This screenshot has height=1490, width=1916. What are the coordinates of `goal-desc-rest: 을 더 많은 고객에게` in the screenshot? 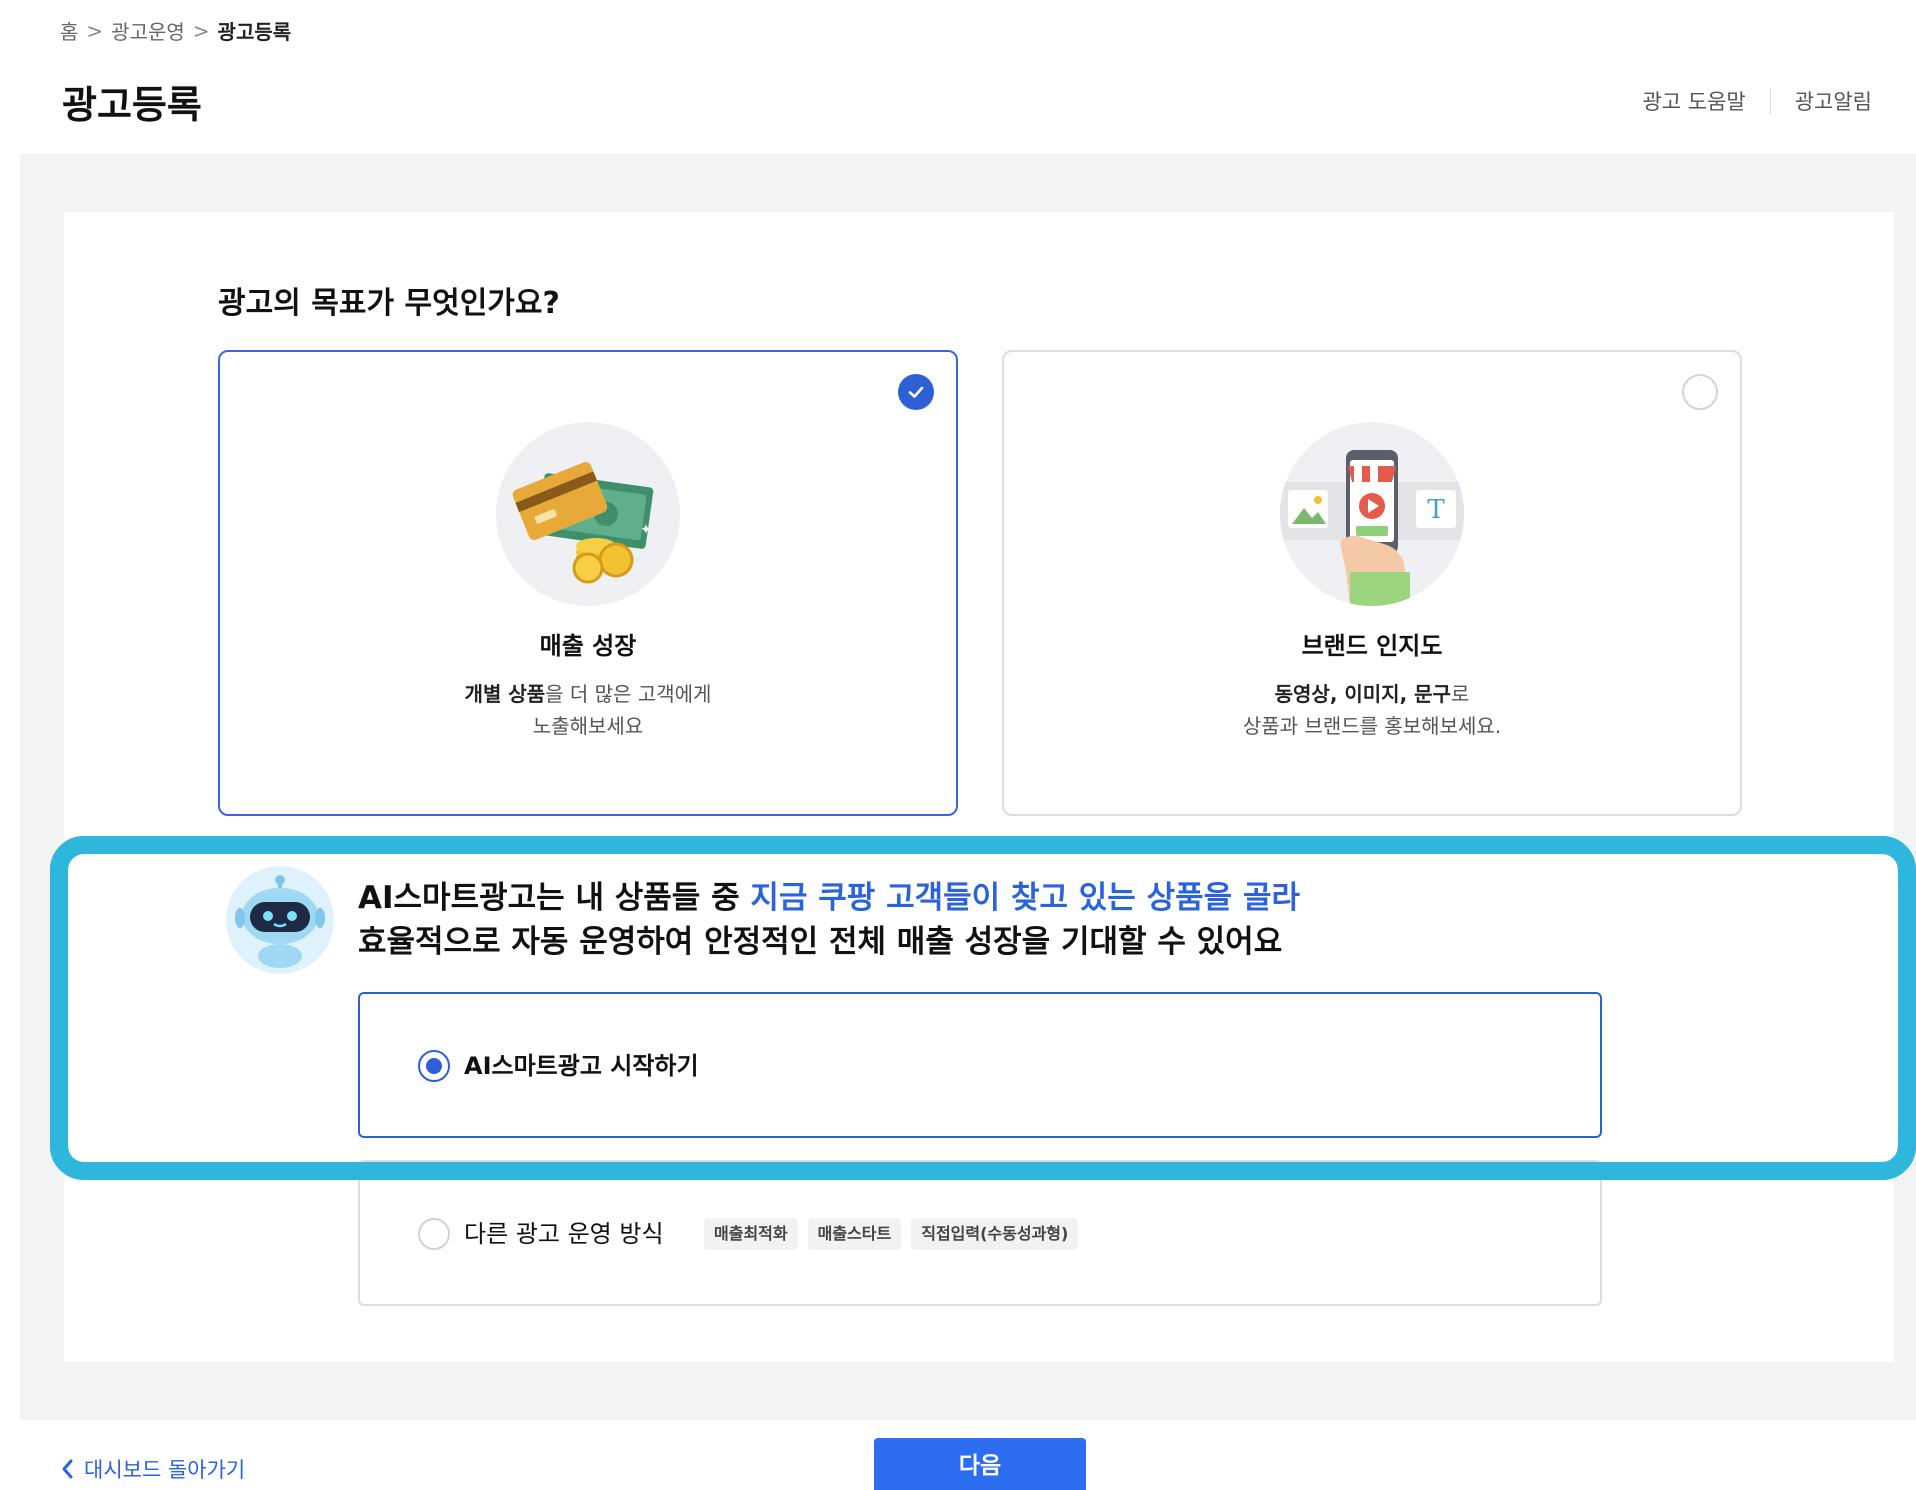 It's located at (628, 694).